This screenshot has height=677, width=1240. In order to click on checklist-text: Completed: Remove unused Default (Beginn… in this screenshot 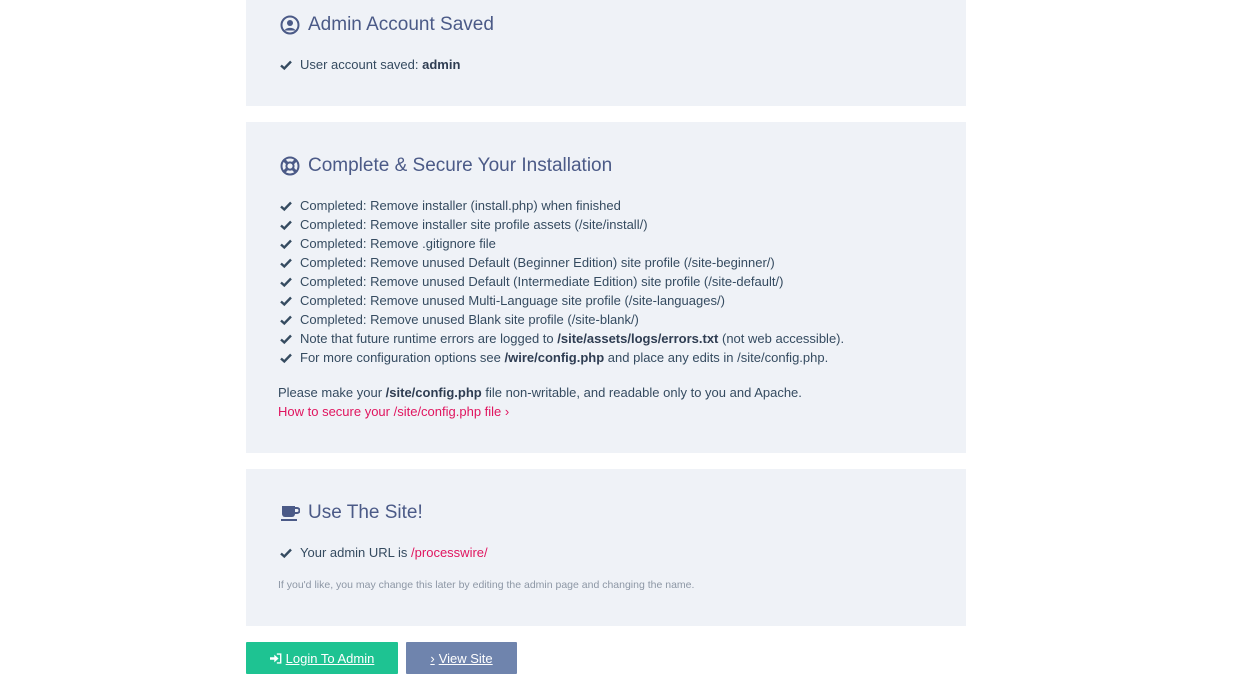, I will do `click(537, 262)`.